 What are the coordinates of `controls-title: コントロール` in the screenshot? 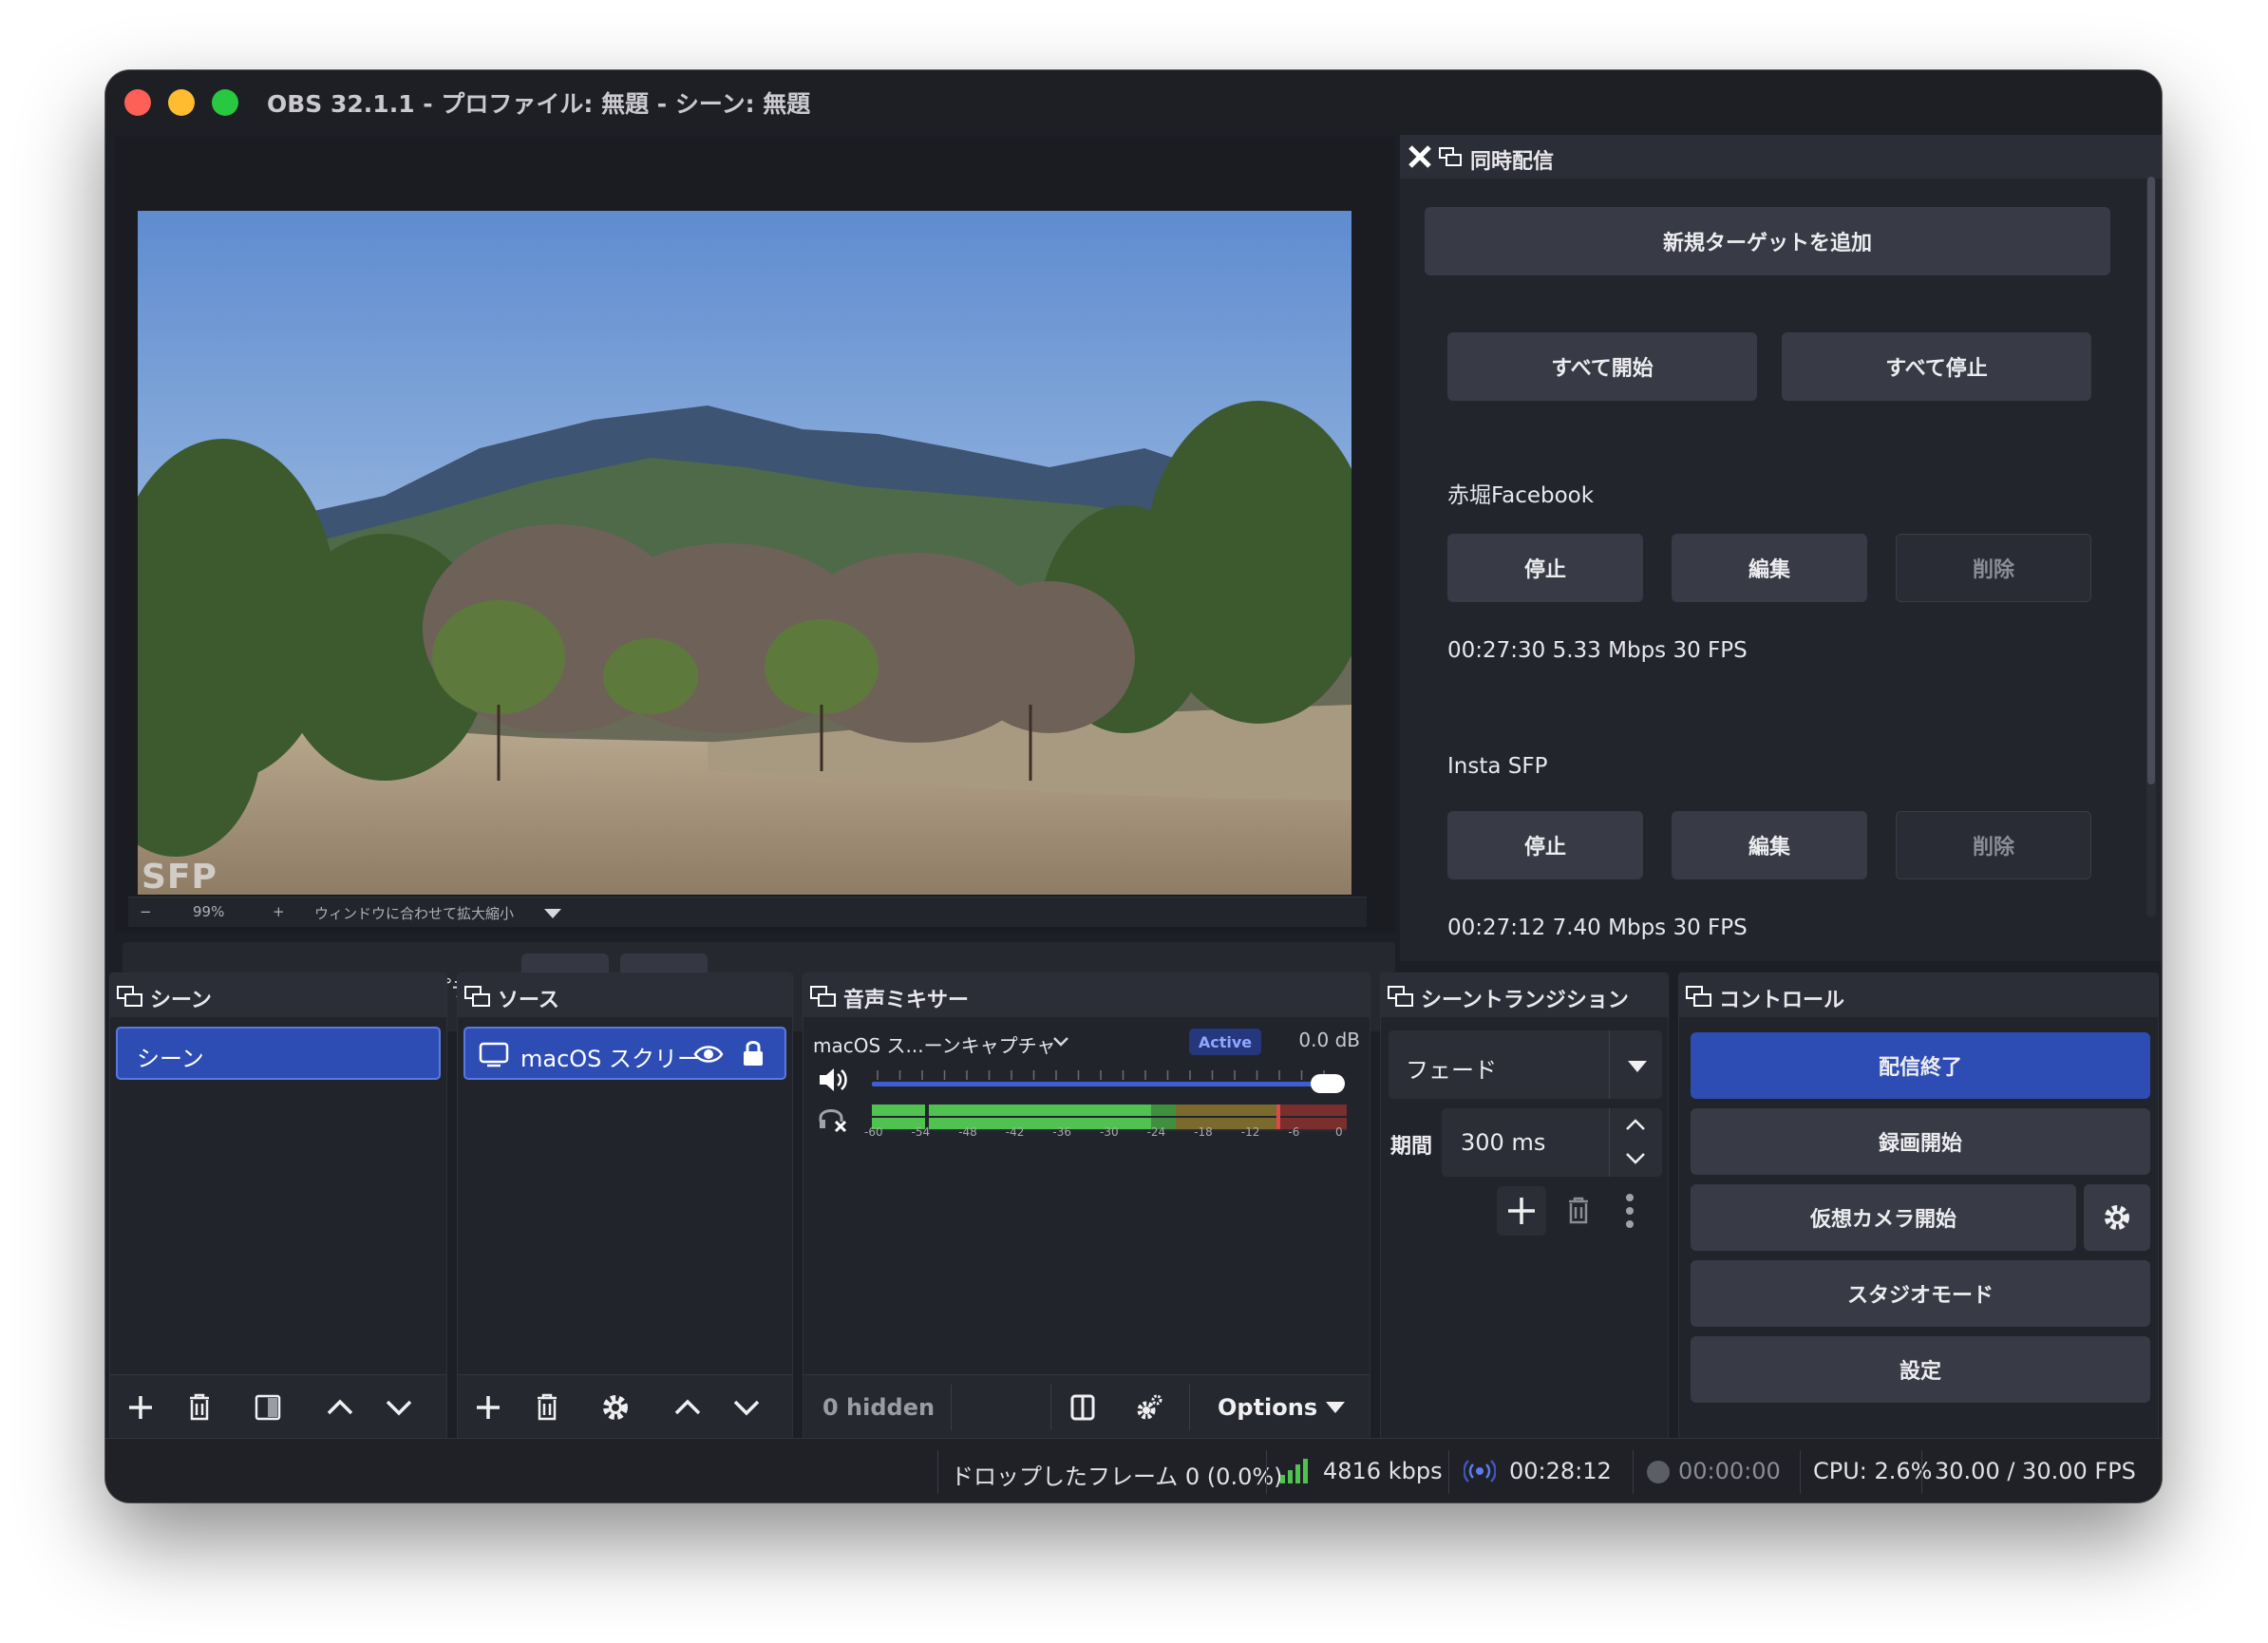 It's located at (1782, 1000).